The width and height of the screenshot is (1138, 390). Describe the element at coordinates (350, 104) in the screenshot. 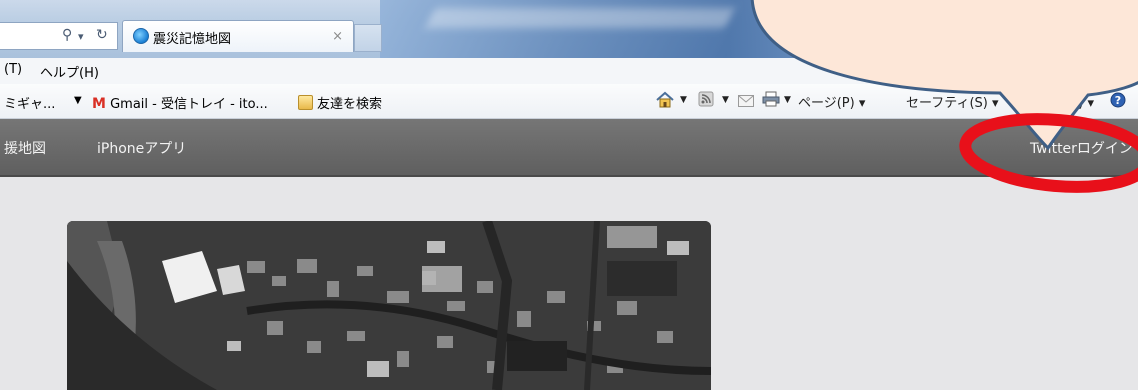

I see `favorite-friends-label: 友達を検索` at that location.